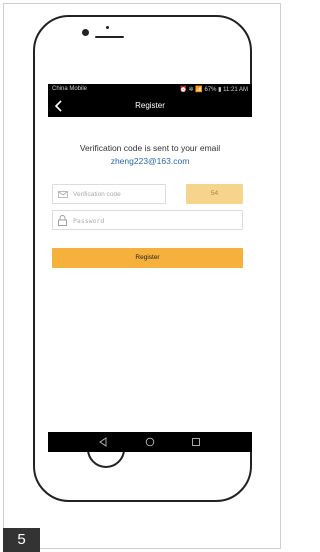 The image size is (320, 552). I want to click on earpiece-speaker-icon, so click(109, 37).